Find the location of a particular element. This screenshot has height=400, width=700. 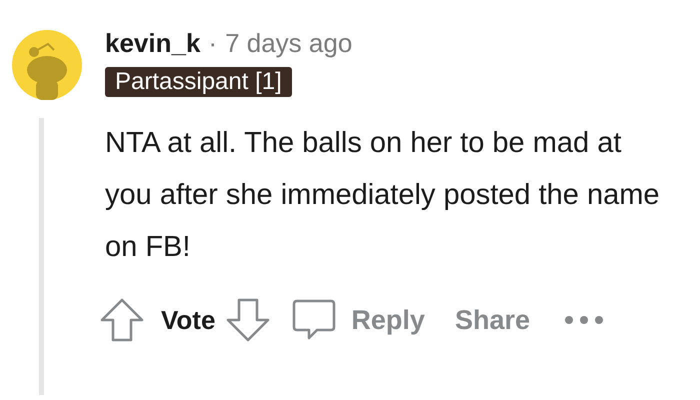

timestamp: 7 days ago is located at coordinates (288, 43).